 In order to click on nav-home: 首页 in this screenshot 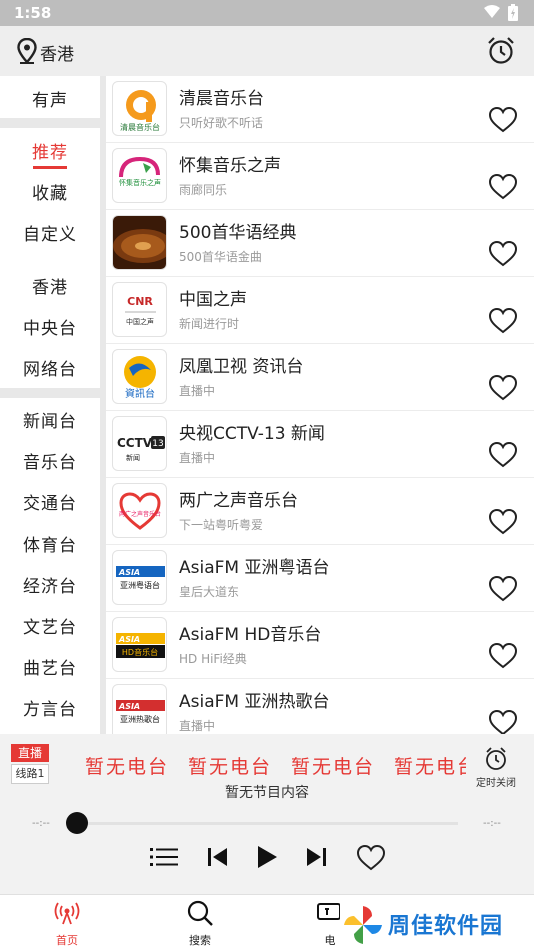, I will do `click(67, 922)`.